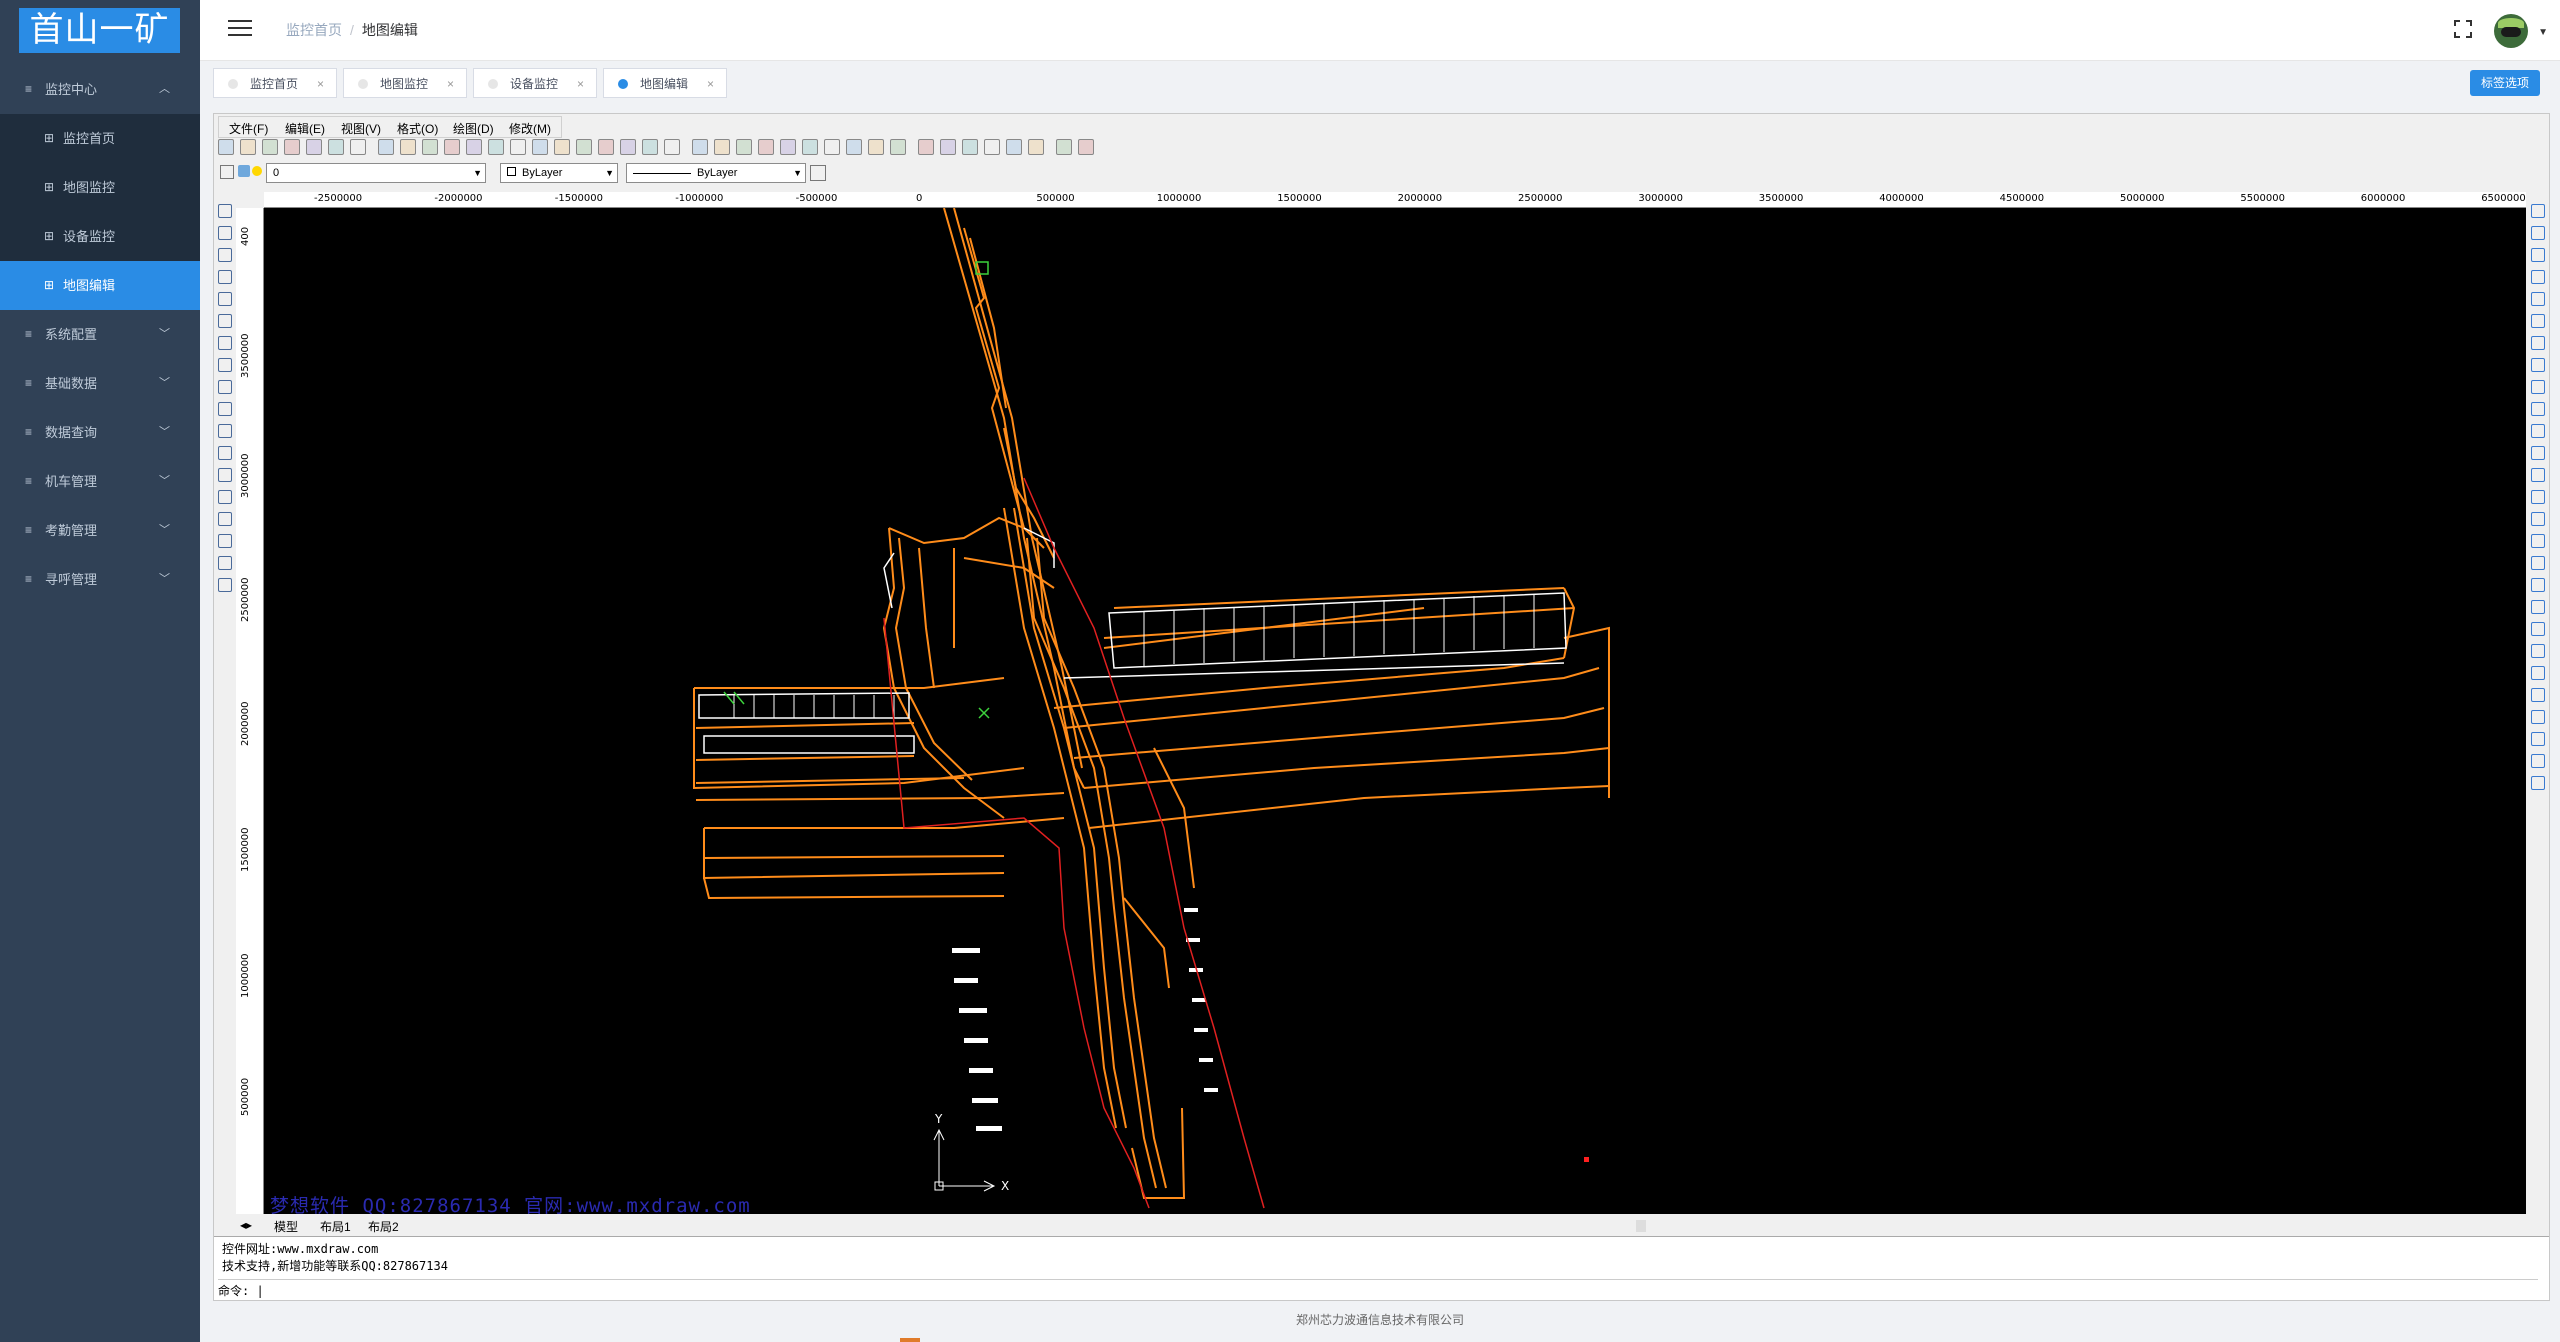 The image size is (2560, 1342). What do you see at coordinates (2463, 29) in the screenshot?
I see `fullscreen-icon` at bounding box center [2463, 29].